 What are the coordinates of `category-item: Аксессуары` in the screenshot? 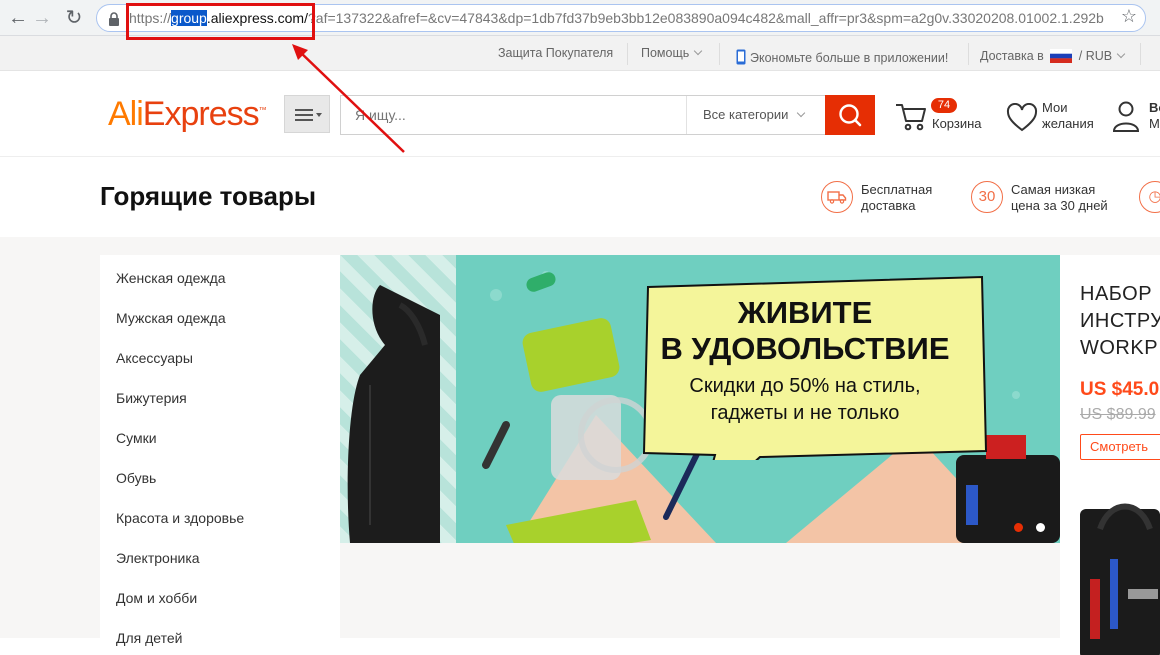 It's located at (154, 358).